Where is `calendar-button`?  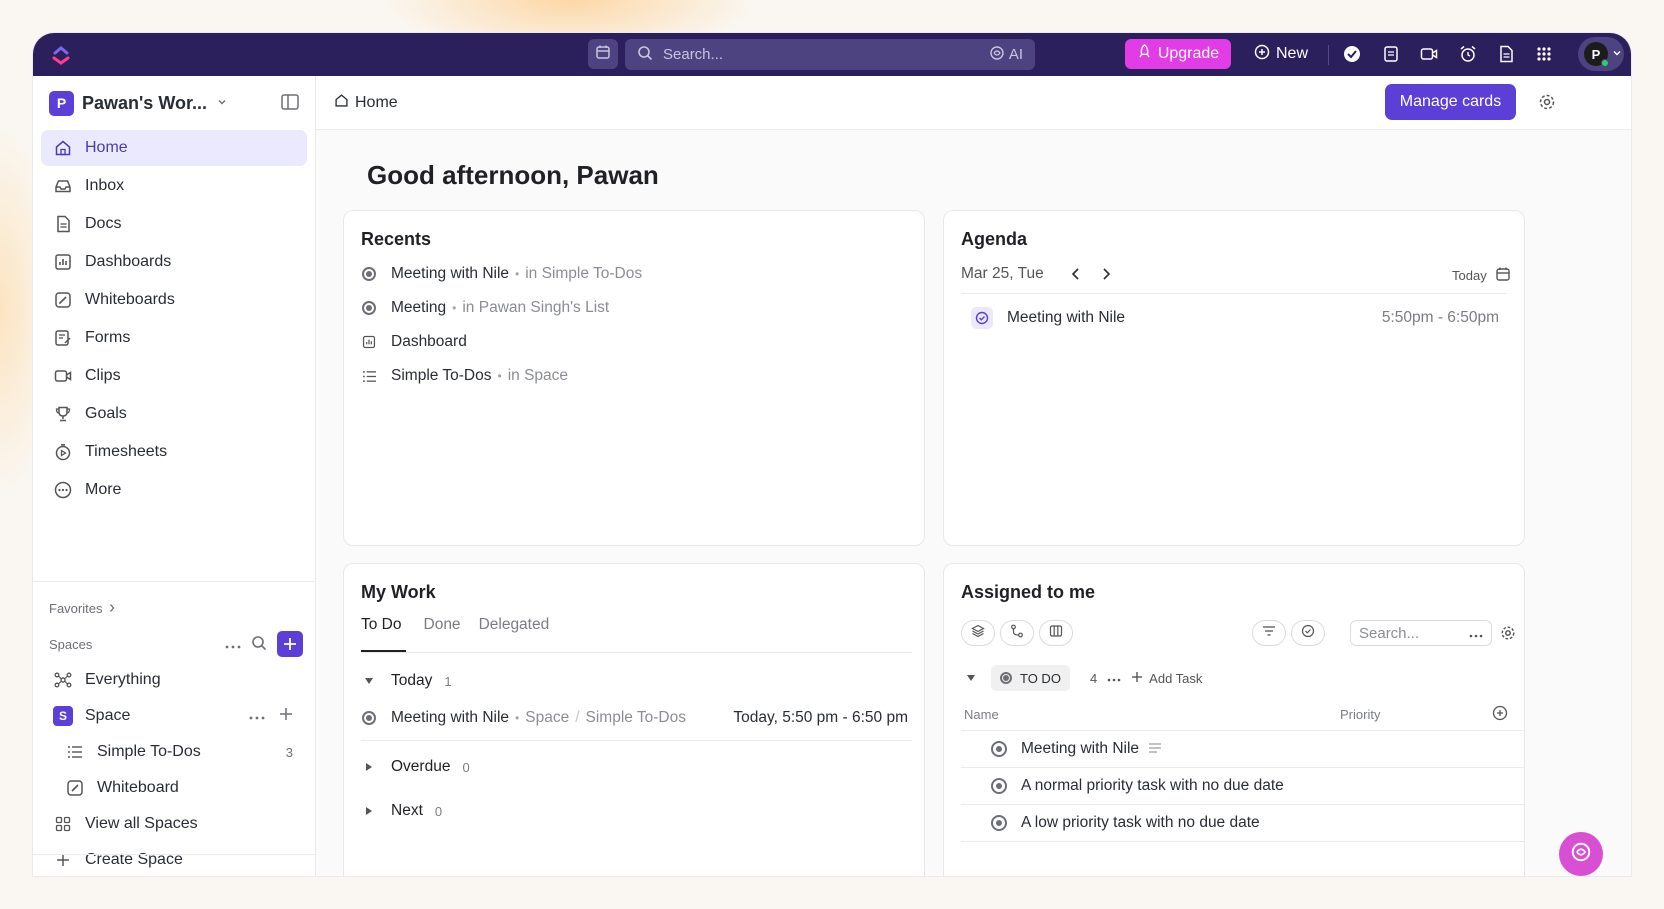
calendar-button is located at coordinates (603, 54).